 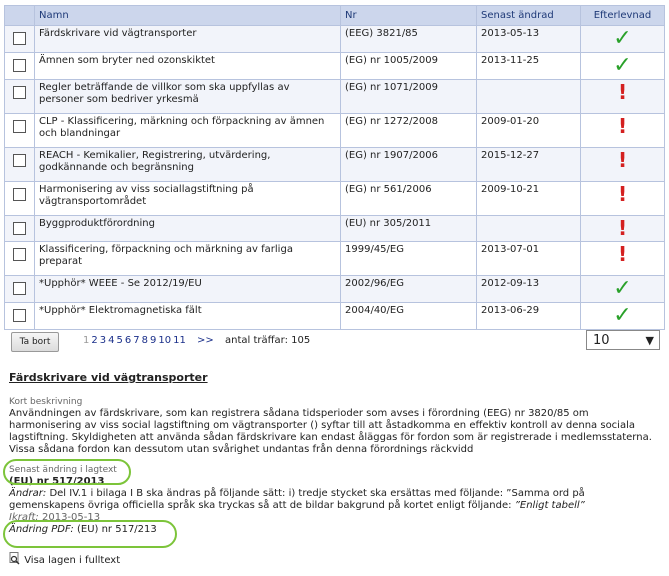 What do you see at coordinates (408, 164) in the screenshot?
I see `row-nr: (EG) nr 1907/2006` at bounding box center [408, 164].